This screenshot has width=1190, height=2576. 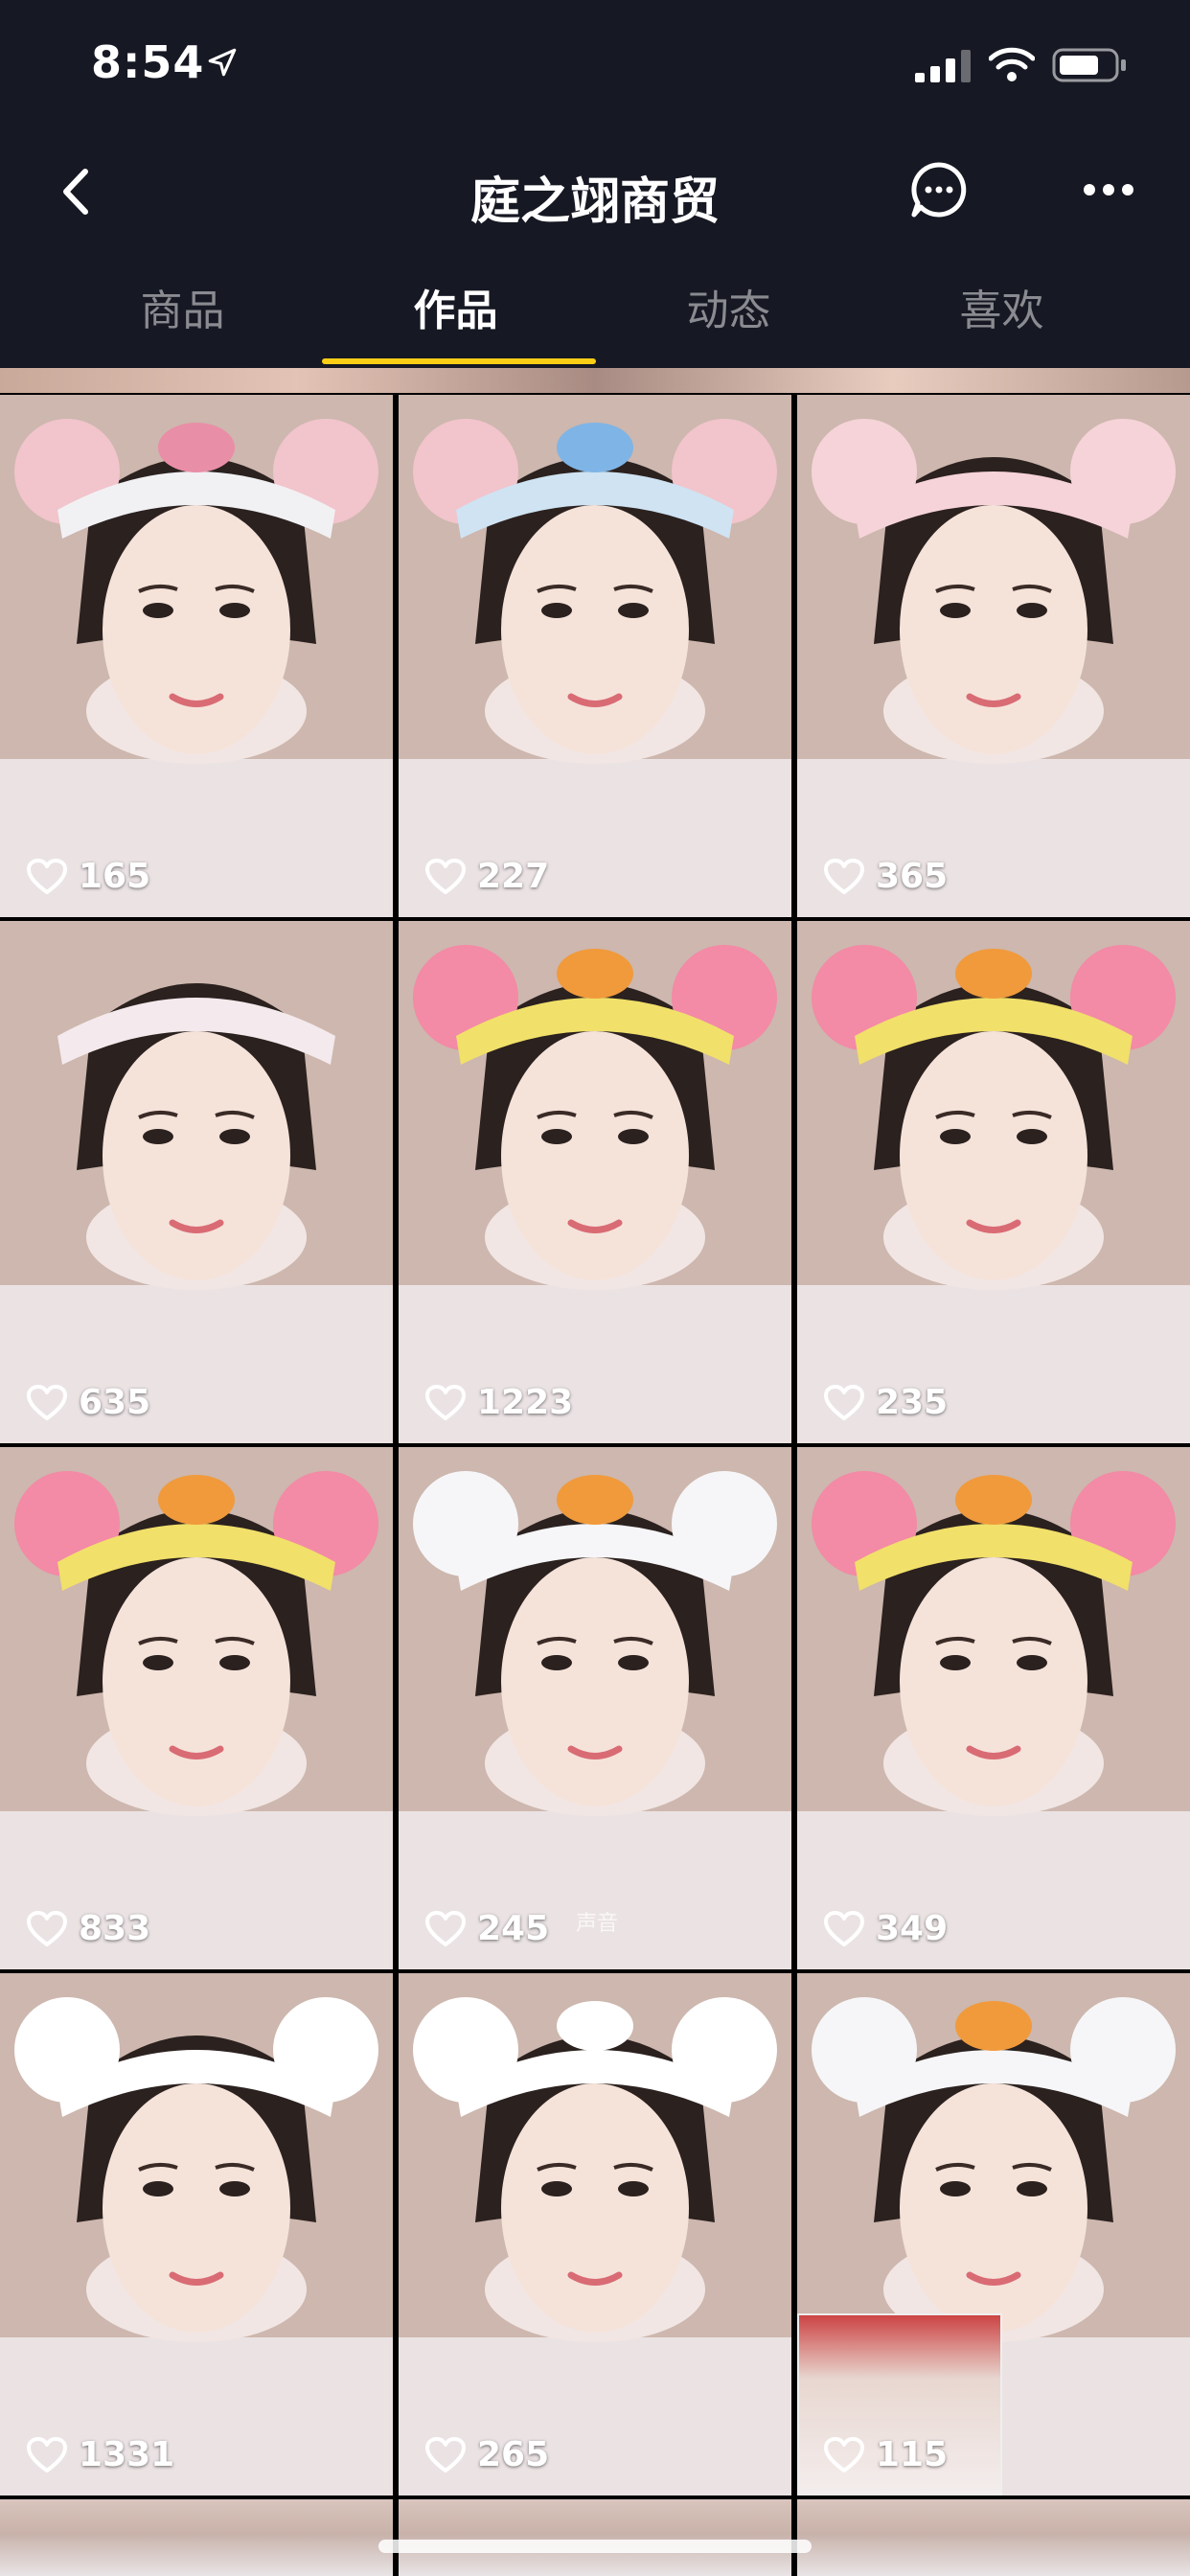 I want to click on like-count: 349, so click(x=886, y=1928).